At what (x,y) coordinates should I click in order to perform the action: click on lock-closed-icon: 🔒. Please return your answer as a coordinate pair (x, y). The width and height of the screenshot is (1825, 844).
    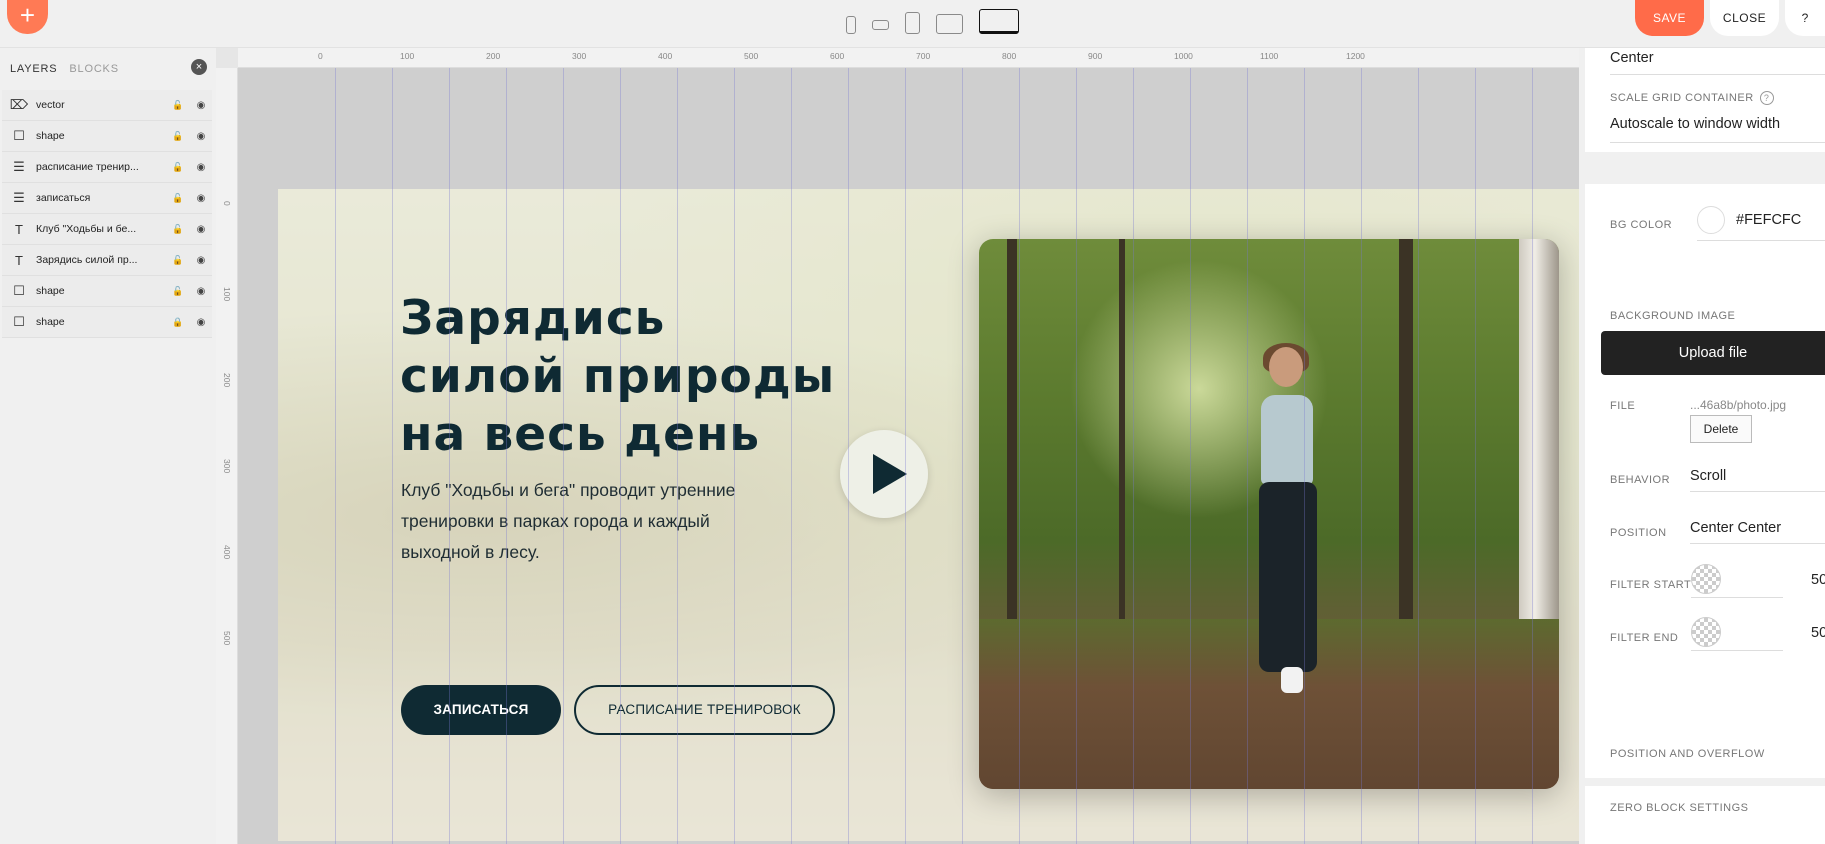
    Looking at the image, I should click on (178, 322).